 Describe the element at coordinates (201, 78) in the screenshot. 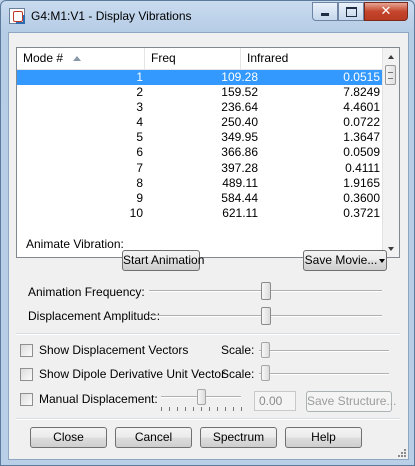

I see `table-row: 1 109.28 0.0515` at that location.